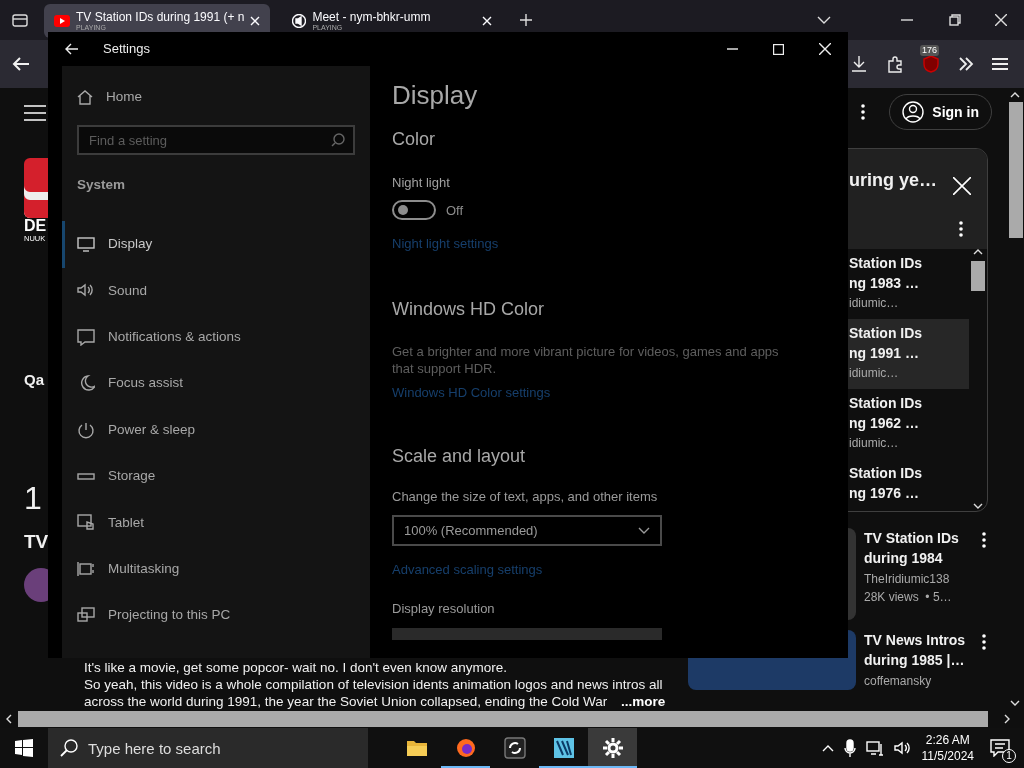 This screenshot has width=1024, height=768. What do you see at coordinates (33, 497) in the screenshot?
I see `video-text: 1` at bounding box center [33, 497].